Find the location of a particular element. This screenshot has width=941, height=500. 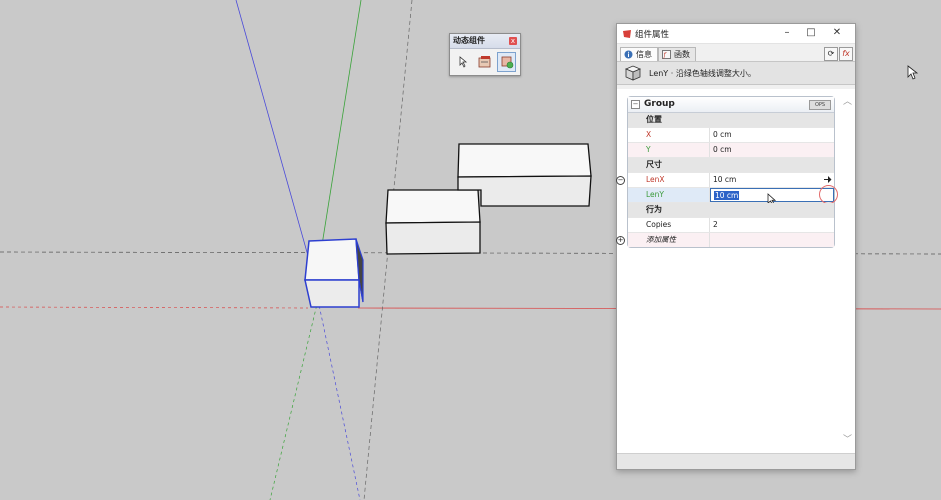

tab-functions: f 函数 is located at coordinates (677, 54).